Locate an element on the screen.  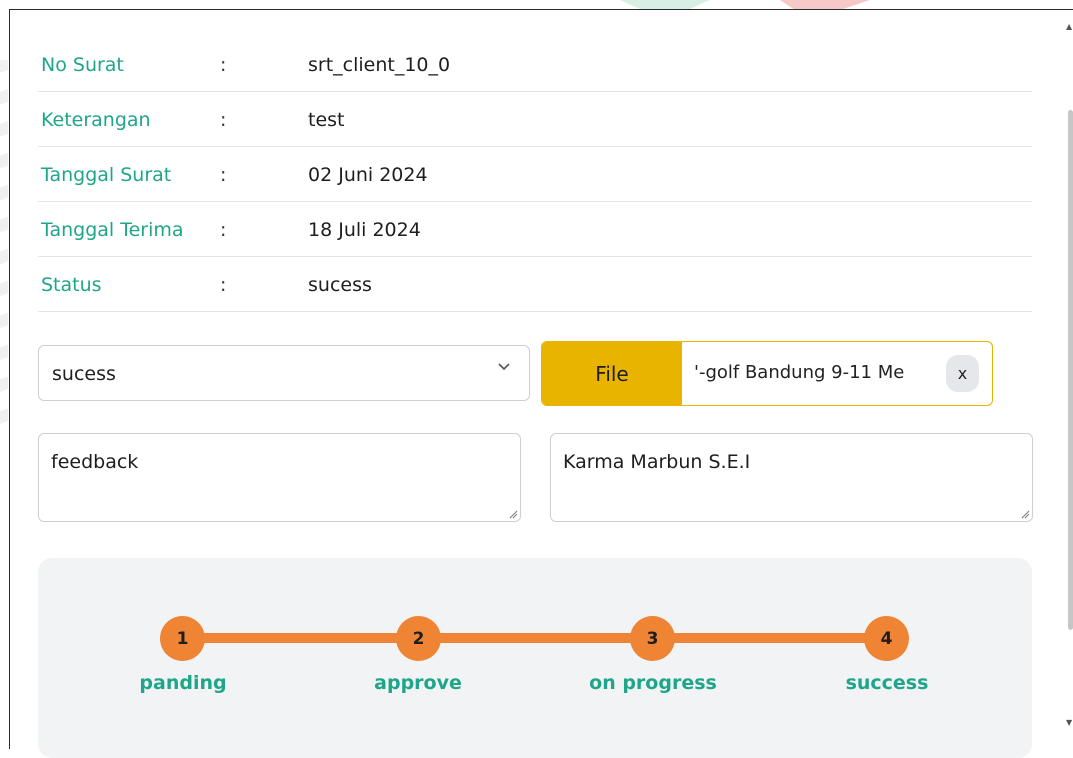
file-name: '-golf Bandung 9-11 Me is located at coordinates (799, 372).